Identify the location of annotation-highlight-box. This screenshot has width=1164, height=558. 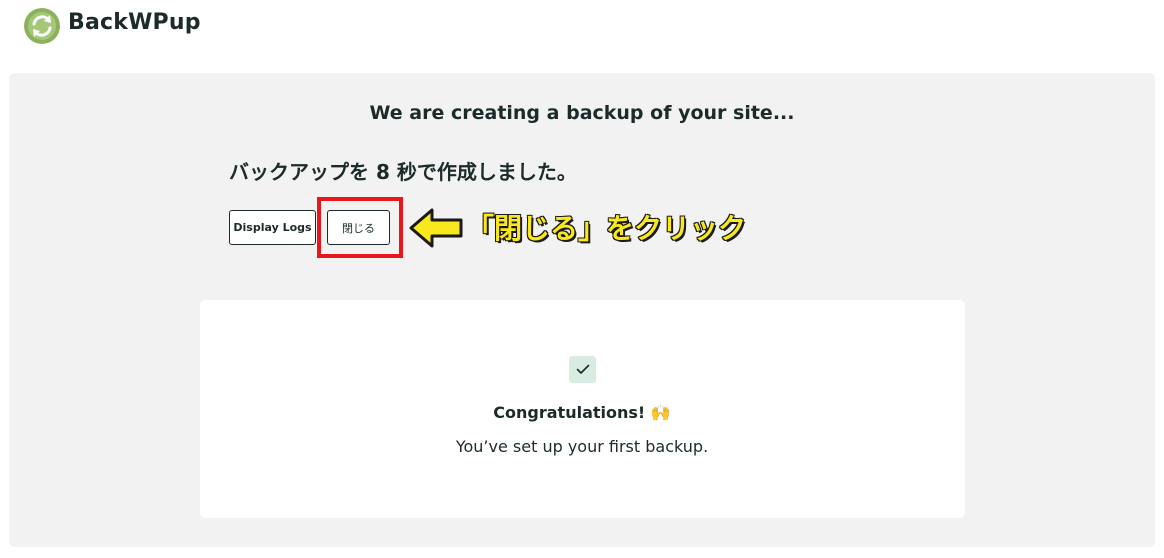
(360, 227).